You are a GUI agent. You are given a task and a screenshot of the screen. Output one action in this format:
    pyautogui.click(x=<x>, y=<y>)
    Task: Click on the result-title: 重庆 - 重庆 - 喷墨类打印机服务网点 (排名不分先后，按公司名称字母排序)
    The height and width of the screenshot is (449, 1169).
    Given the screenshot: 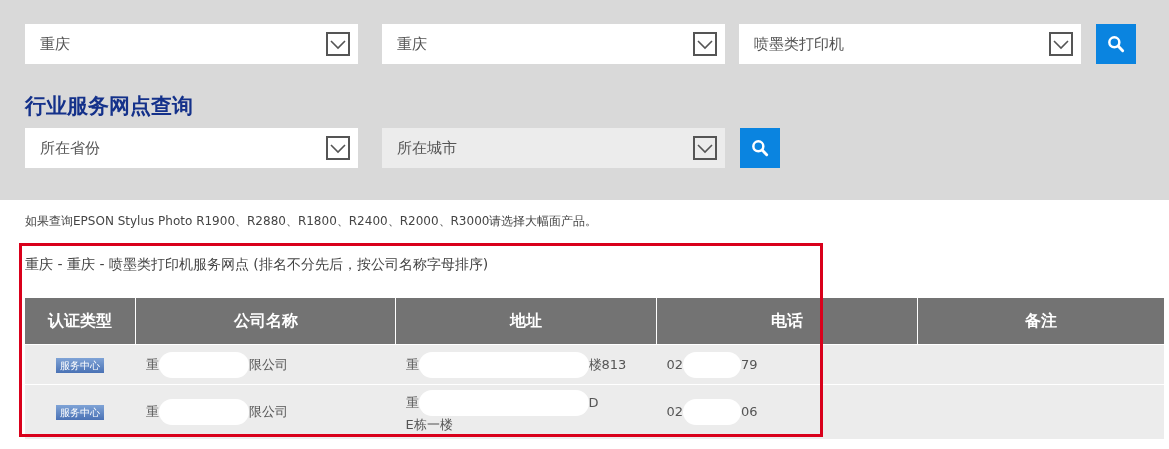 What is the action you would take?
    pyautogui.click(x=257, y=265)
    